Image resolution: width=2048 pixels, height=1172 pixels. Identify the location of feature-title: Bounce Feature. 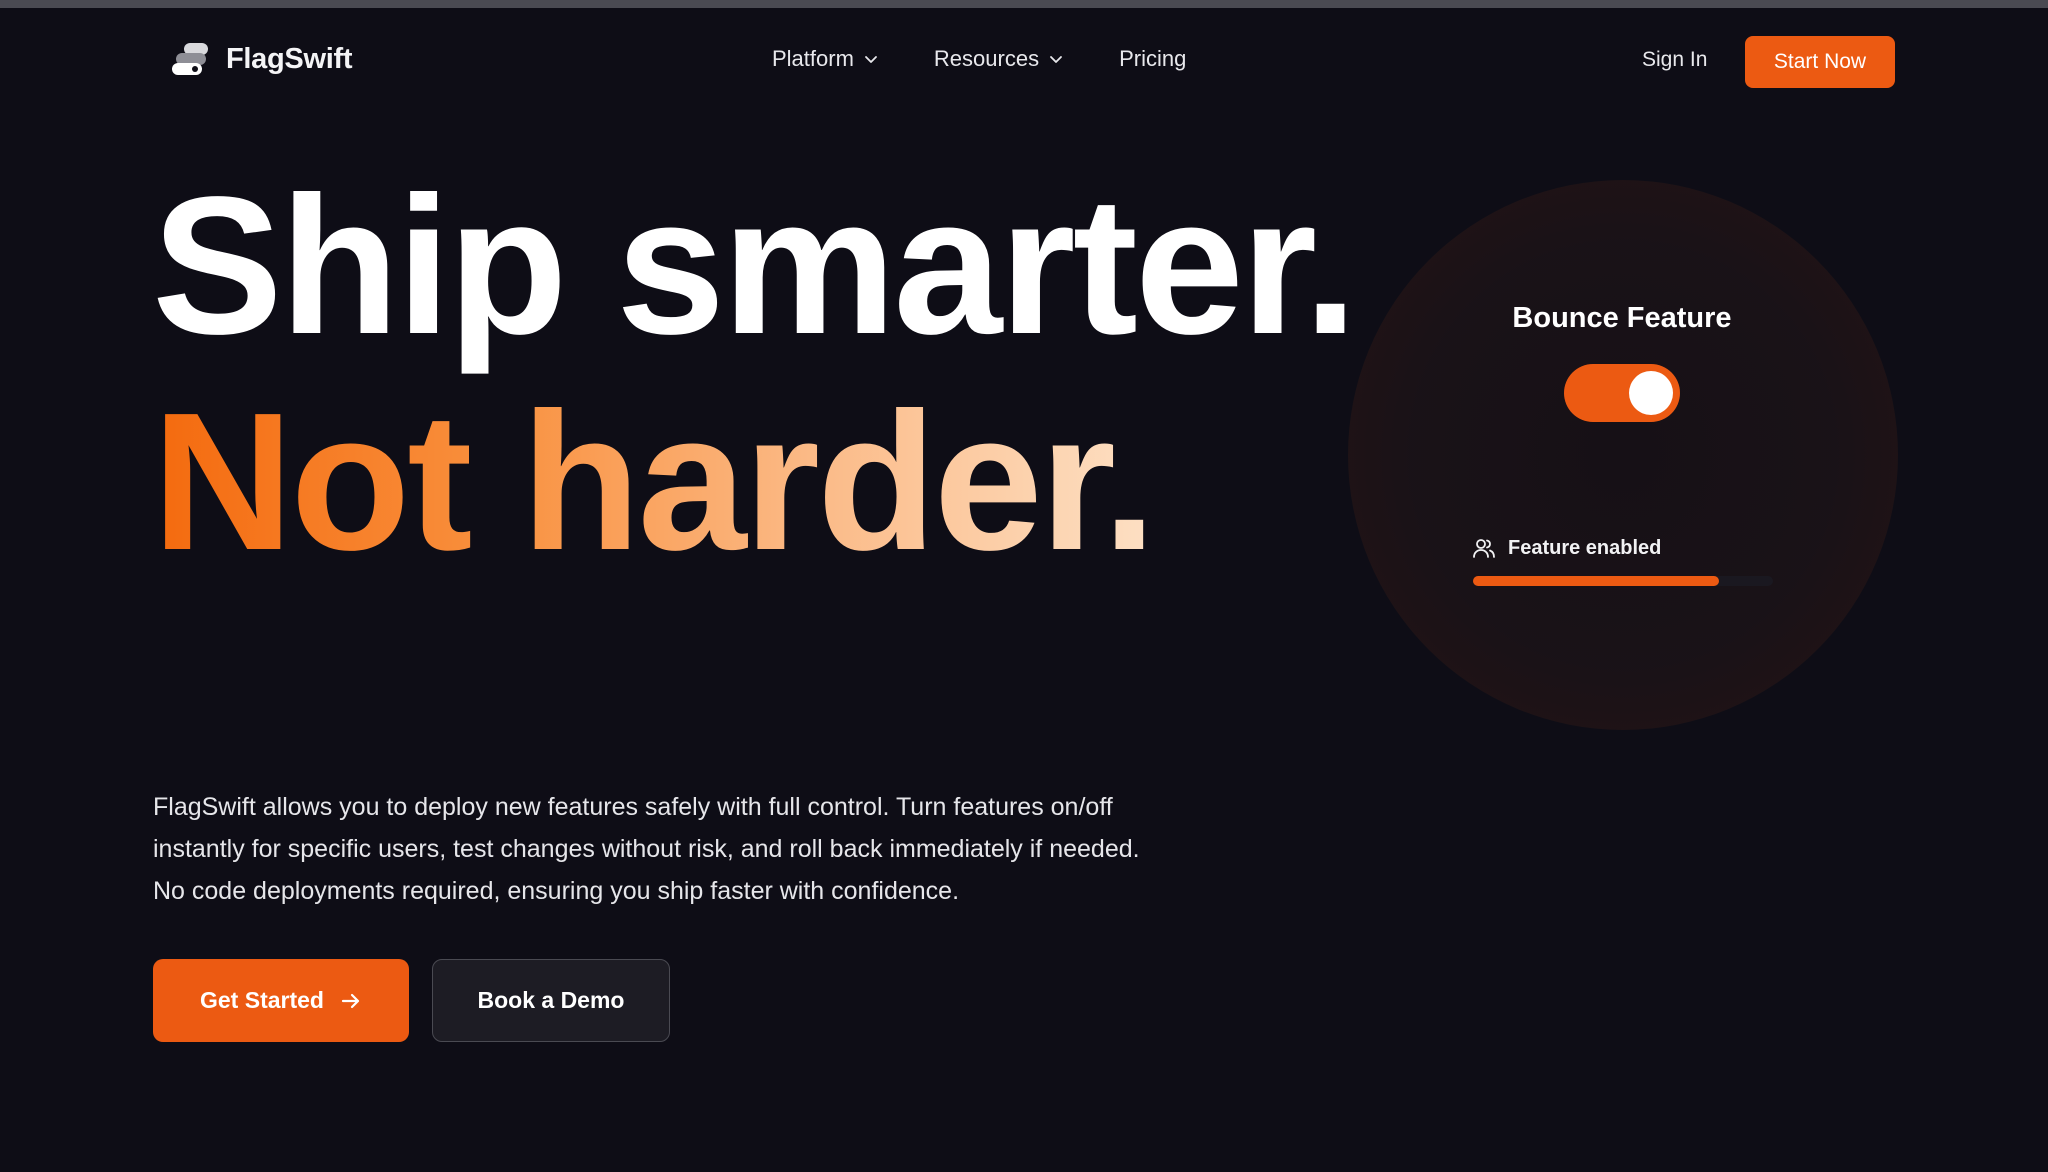
(1622, 318).